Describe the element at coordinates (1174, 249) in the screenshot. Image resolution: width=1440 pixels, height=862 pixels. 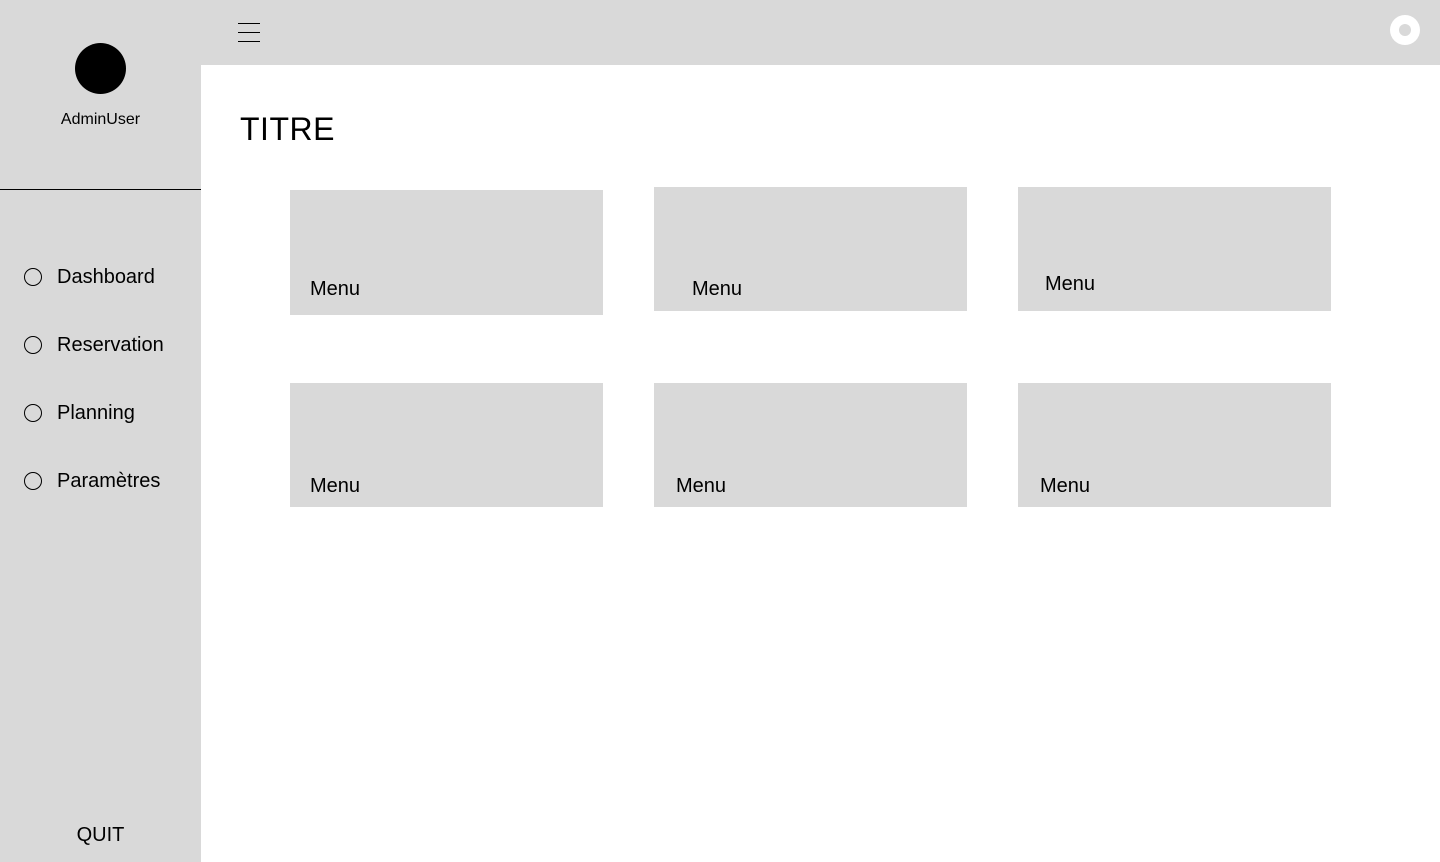
I see `menu-card-3: Menu` at that location.